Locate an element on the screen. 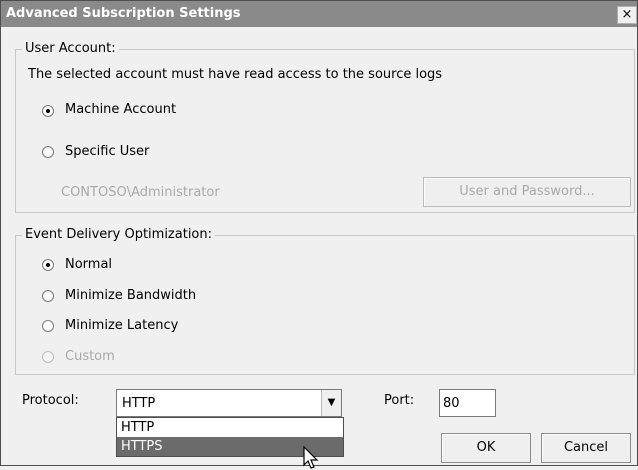 Image resolution: width=638 pixels, height=470 pixels. cancel-button: Cancel is located at coordinates (586, 448).